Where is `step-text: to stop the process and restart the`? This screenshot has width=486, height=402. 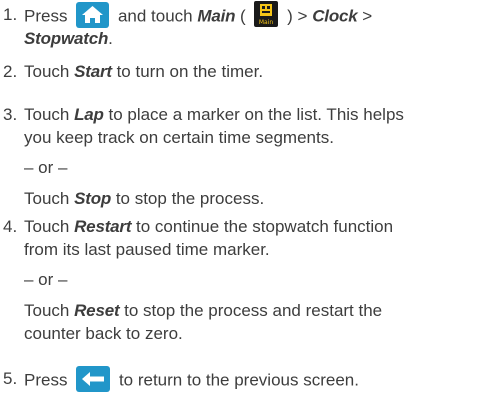
step-text: to stop the process and restart the is located at coordinates (253, 310).